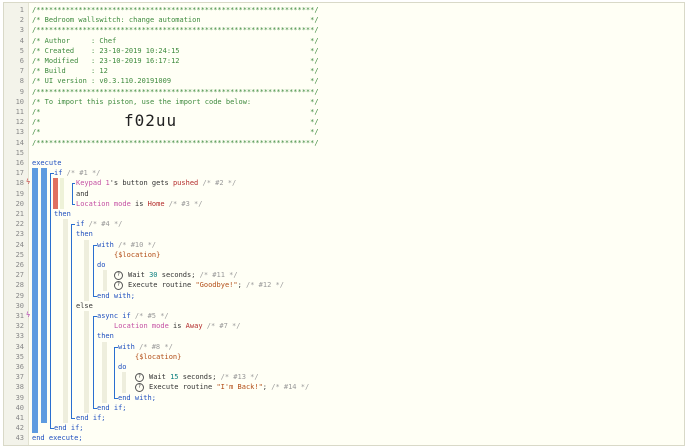 The width and height of the screenshot is (690, 447). I want to click on line-number: 26, so click(19, 265).